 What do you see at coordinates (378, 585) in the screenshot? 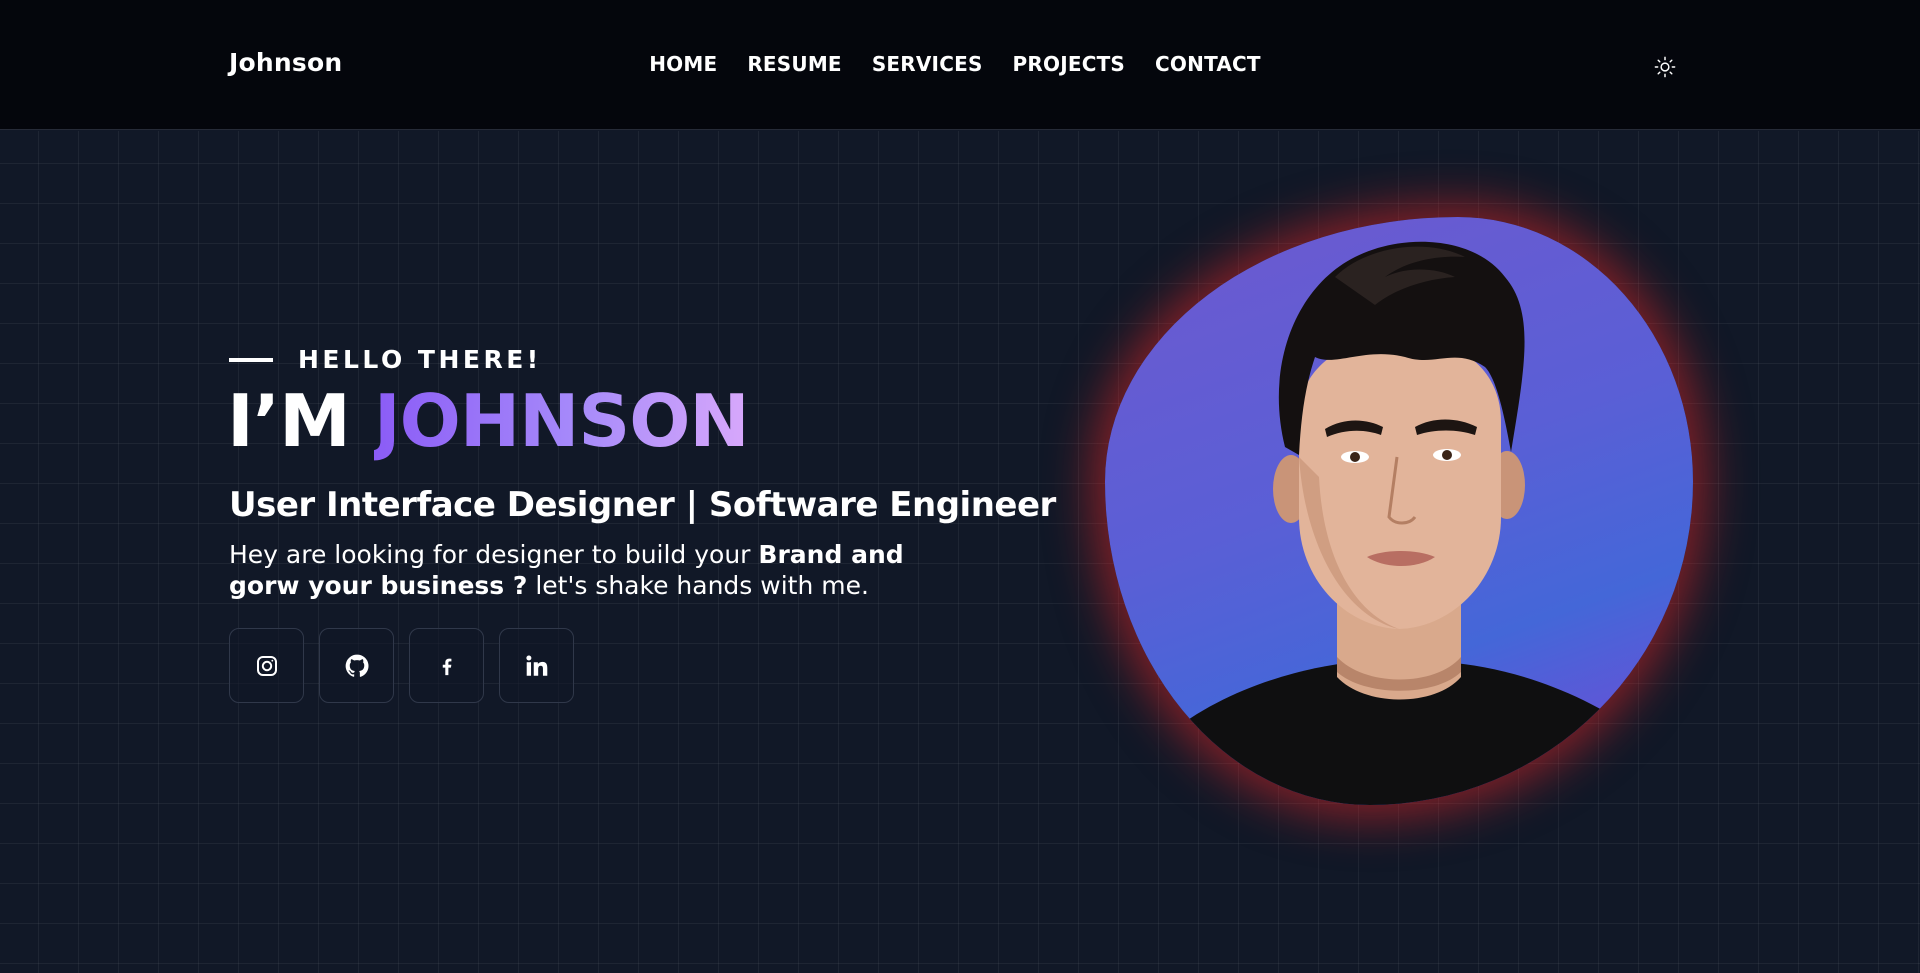
I see `desc-bold-2: gorw your business ?` at bounding box center [378, 585].